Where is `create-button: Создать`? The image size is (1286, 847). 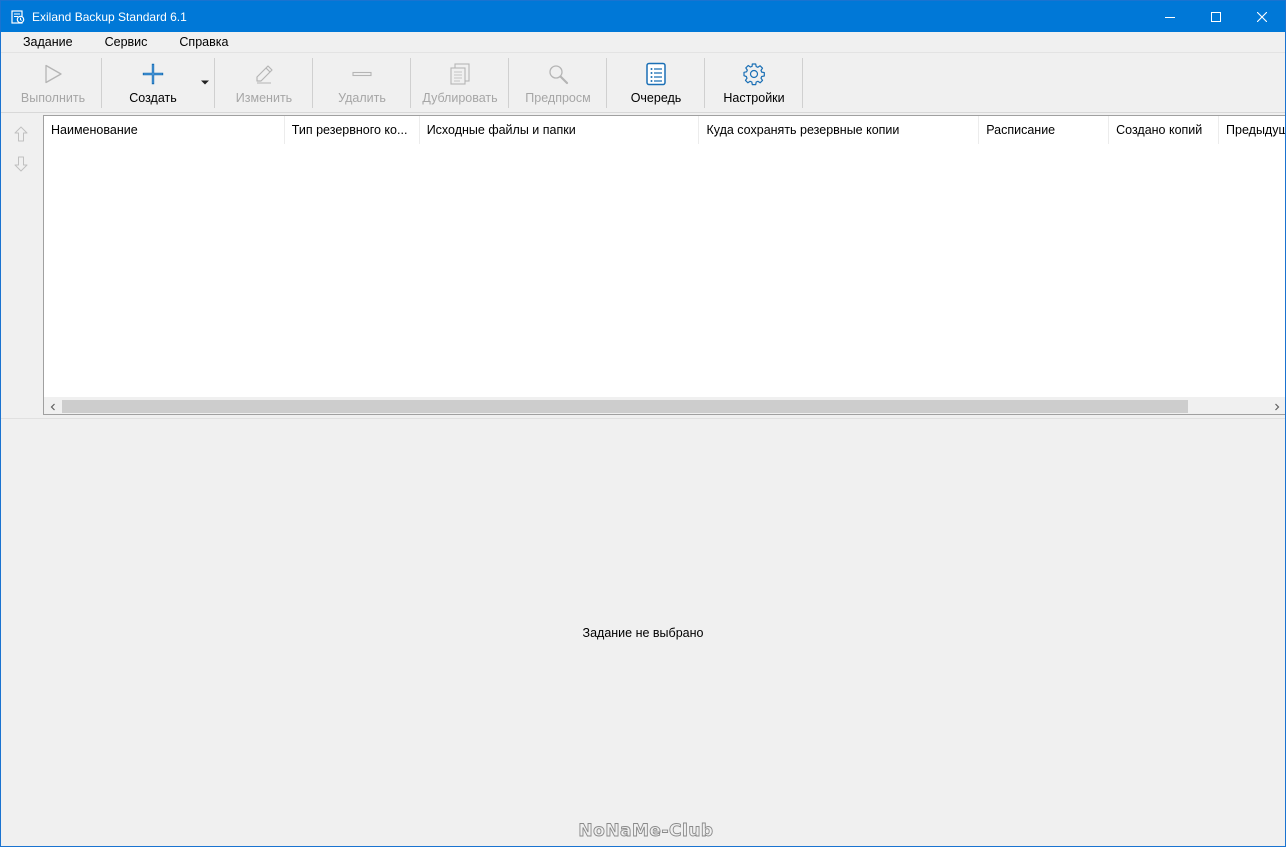
create-button: Создать is located at coordinates (153, 83).